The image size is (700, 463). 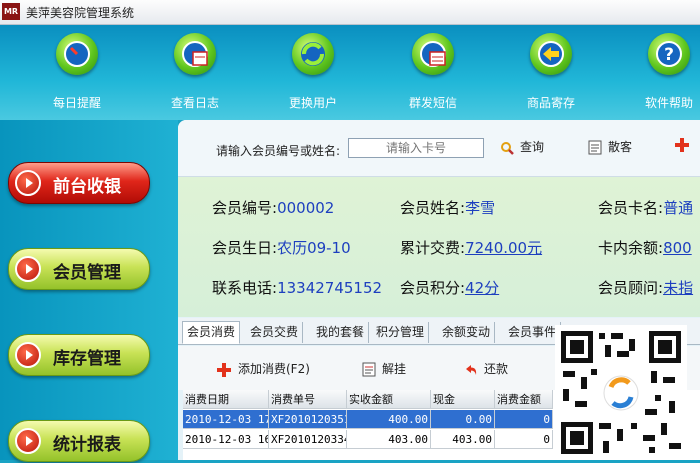 What do you see at coordinates (678, 288) in the screenshot?
I see `member-advisor-link: 未指` at bounding box center [678, 288].